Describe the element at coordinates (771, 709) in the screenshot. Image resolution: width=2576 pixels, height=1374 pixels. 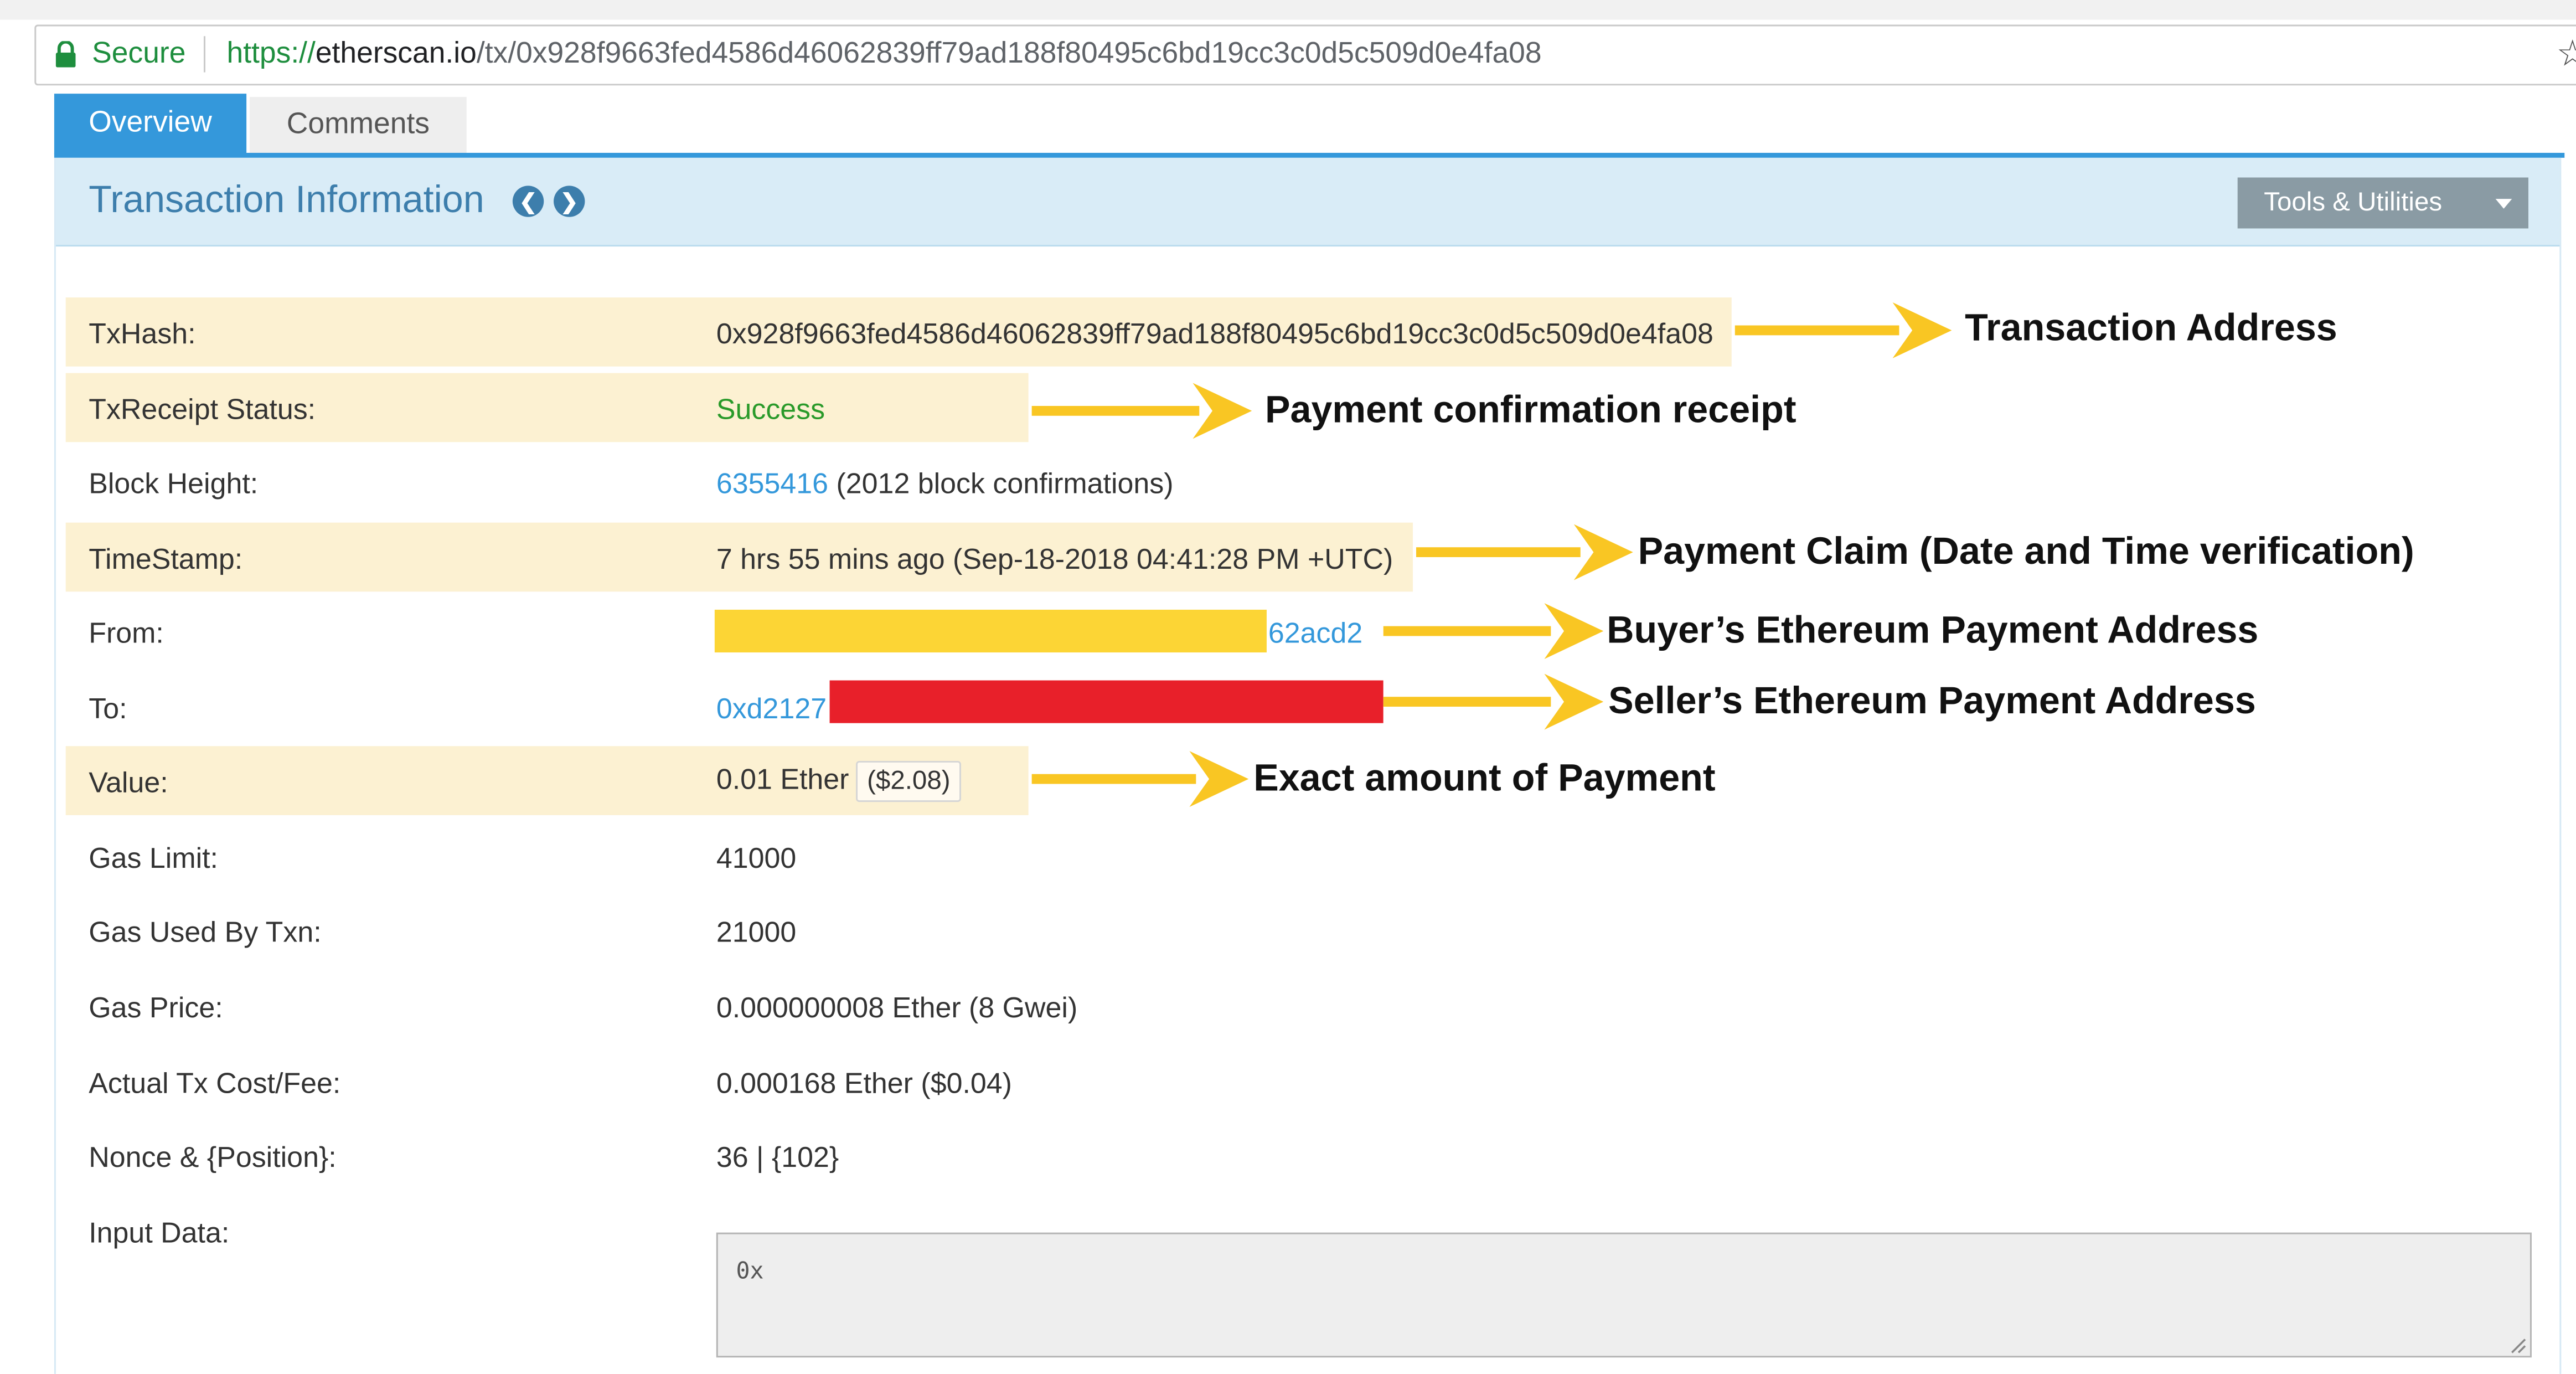
I see `to-address-link: 0xd2127` at that location.